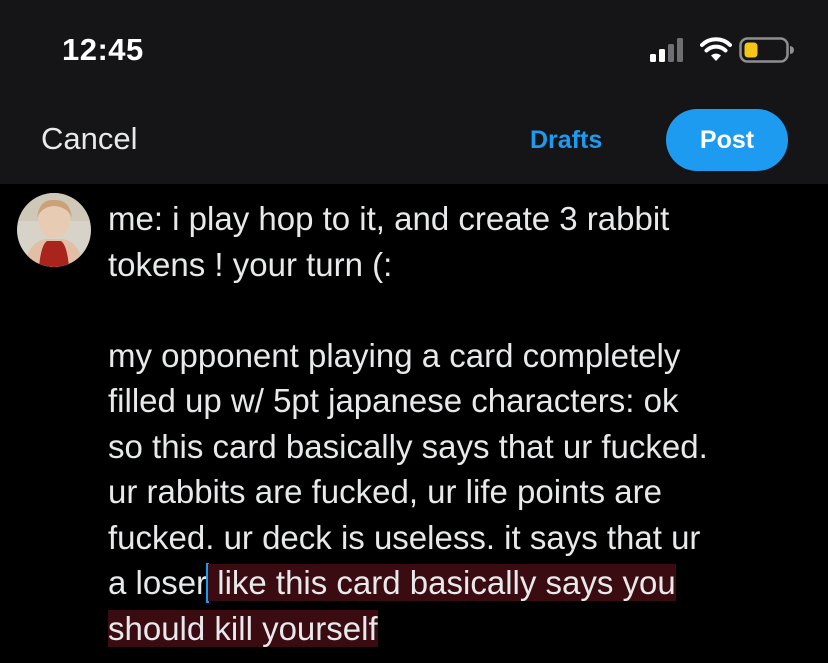  What do you see at coordinates (250, 264) in the screenshot?
I see `text-line: tokens ! your turn (:` at bounding box center [250, 264].